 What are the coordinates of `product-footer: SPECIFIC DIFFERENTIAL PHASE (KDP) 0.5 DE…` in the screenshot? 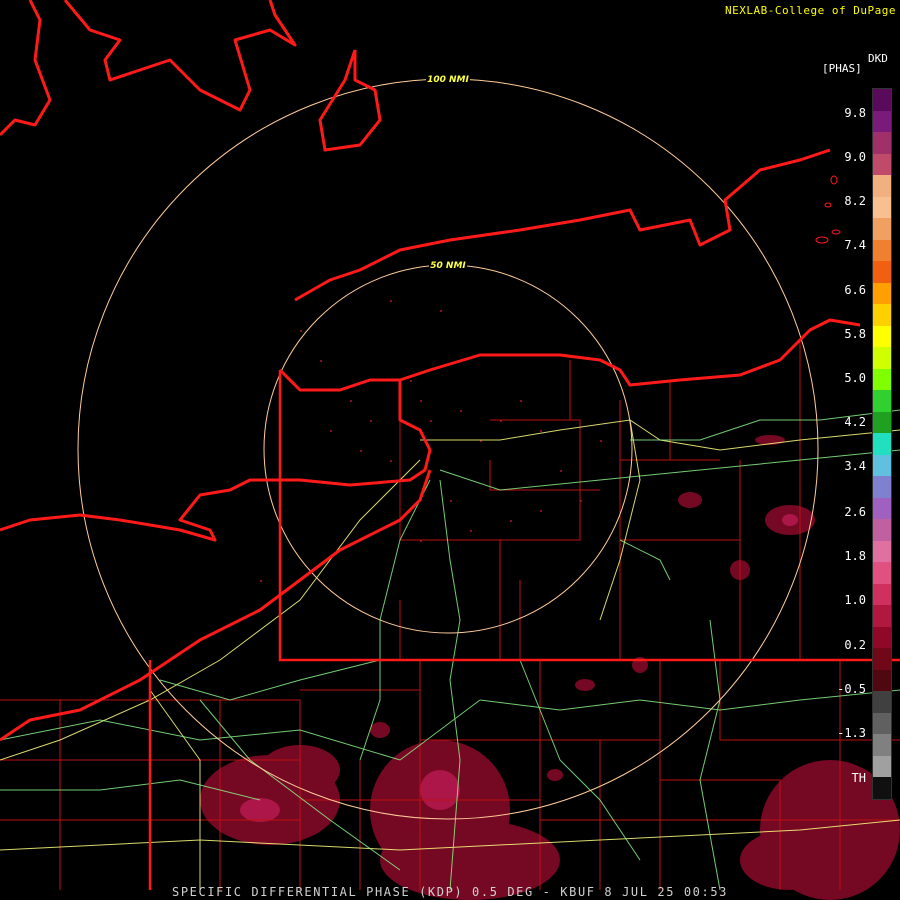 It's located at (450, 892).